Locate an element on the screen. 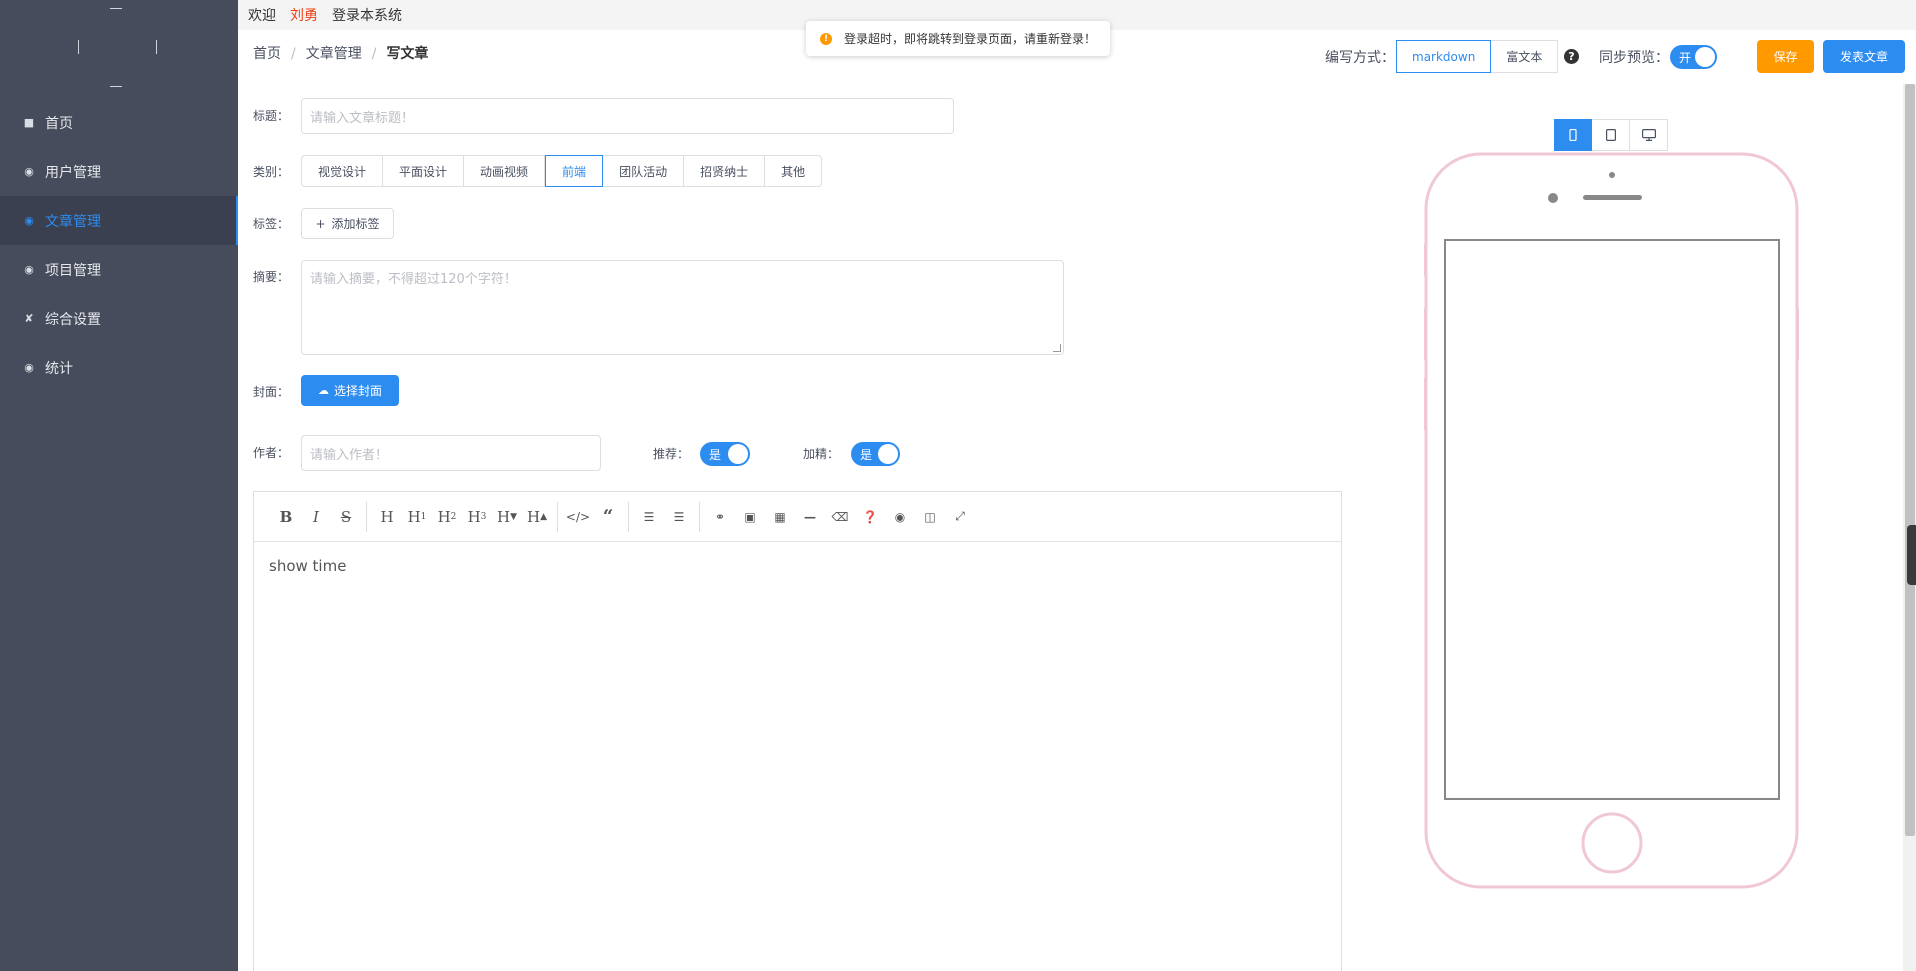 The width and height of the screenshot is (1916, 971). side-drawer-handle is located at coordinates (1911, 555).